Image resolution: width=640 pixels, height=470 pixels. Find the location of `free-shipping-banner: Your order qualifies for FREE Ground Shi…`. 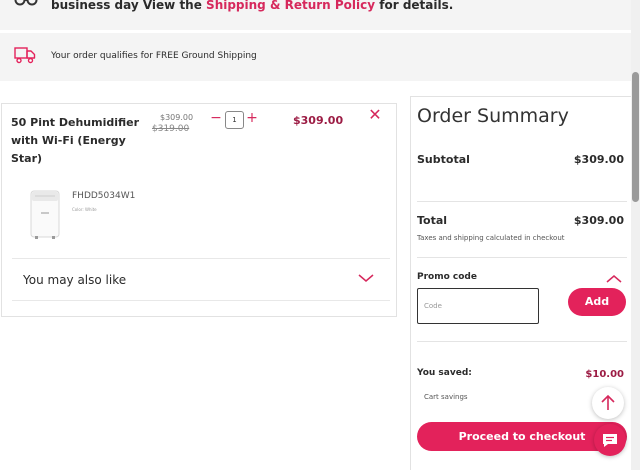

free-shipping-banner: Your order qualifies for FREE Ground Shi… is located at coordinates (320, 57).